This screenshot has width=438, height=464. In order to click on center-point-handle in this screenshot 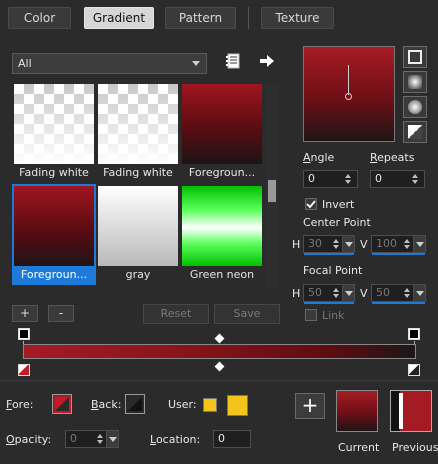, I will do `click(348, 96)`.